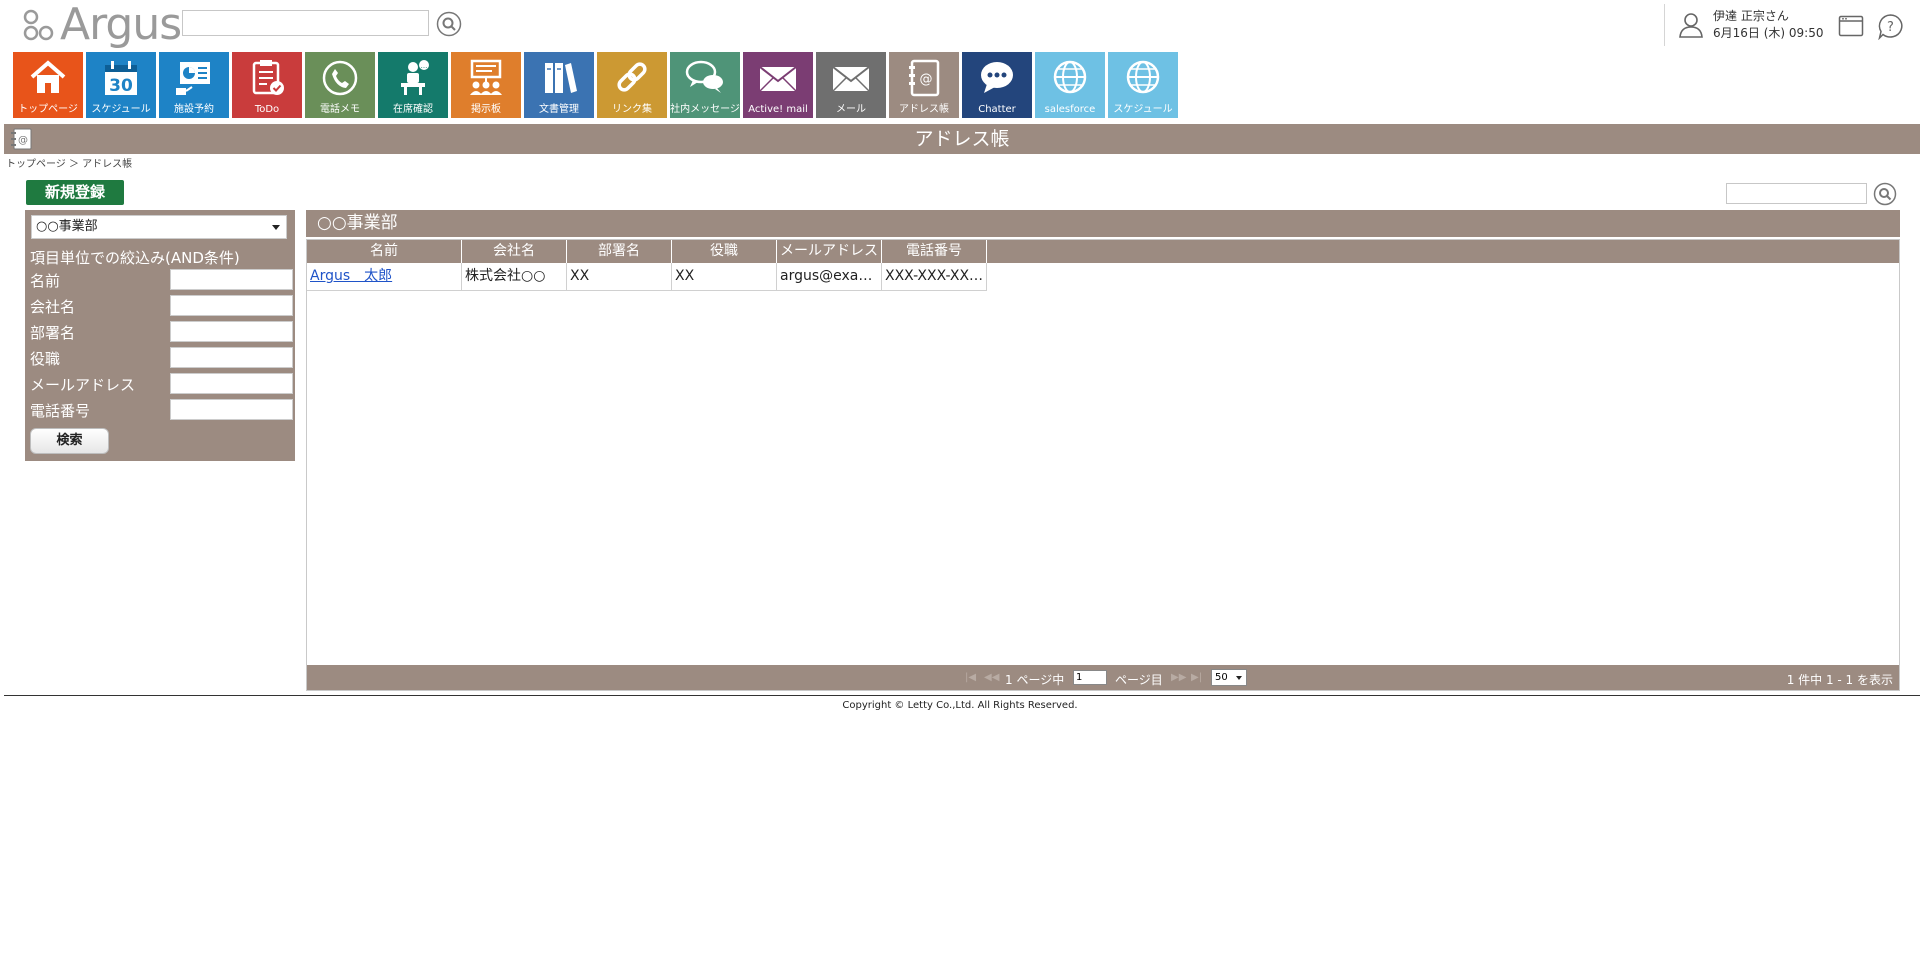  I want to click on user-name: 伊達 正宗さん, so click(1751, 16).